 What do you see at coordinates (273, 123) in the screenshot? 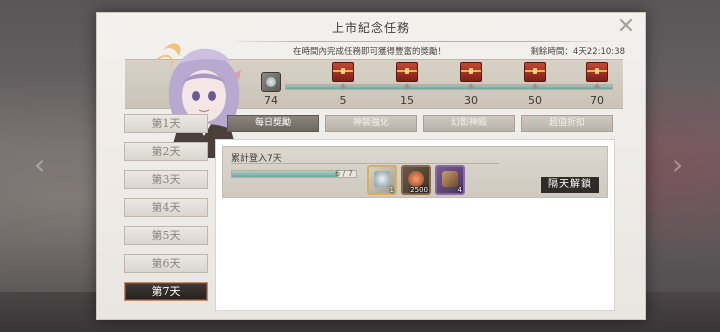
I see `tab-daily-rewards: 每日獎勵` at bounding box center [273, 123].